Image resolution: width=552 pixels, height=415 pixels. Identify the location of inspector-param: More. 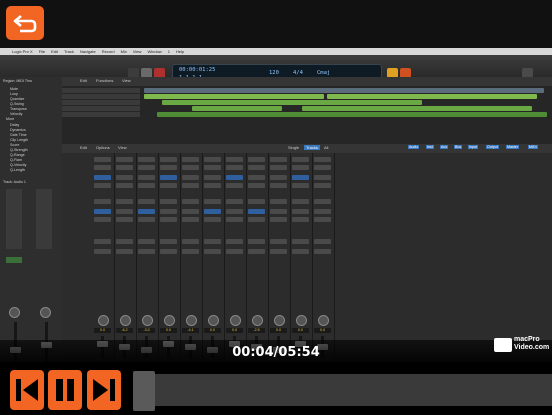
(10, 119).